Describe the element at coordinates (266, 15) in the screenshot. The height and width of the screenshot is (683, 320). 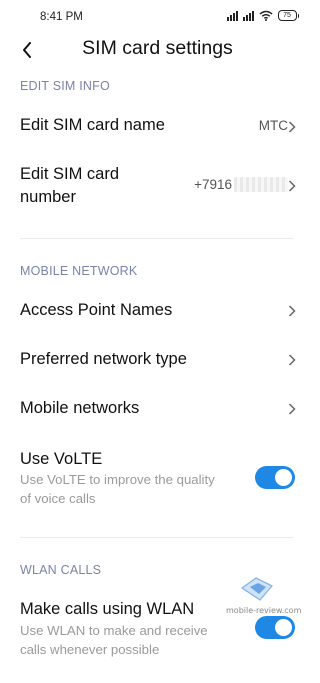
I see `wifi-icon` at that location.